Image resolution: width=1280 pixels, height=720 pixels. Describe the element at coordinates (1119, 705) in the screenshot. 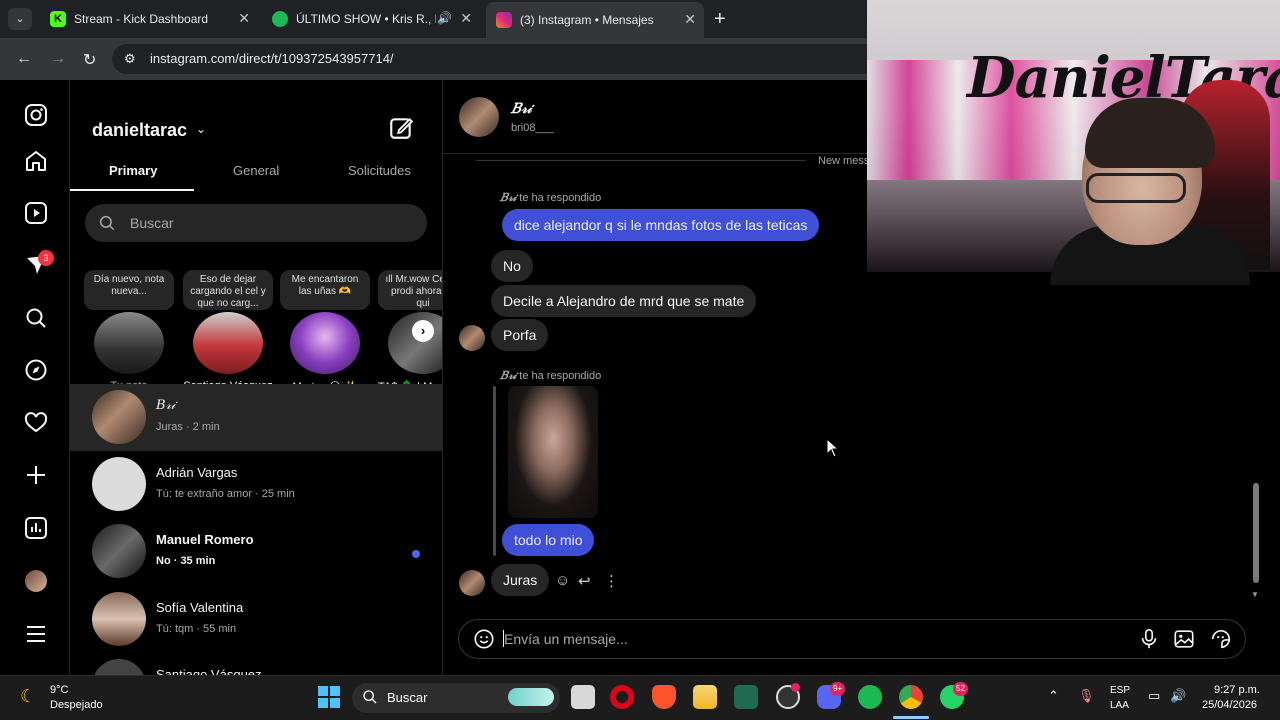

I see `keyboard-layout: LAA` at that location.